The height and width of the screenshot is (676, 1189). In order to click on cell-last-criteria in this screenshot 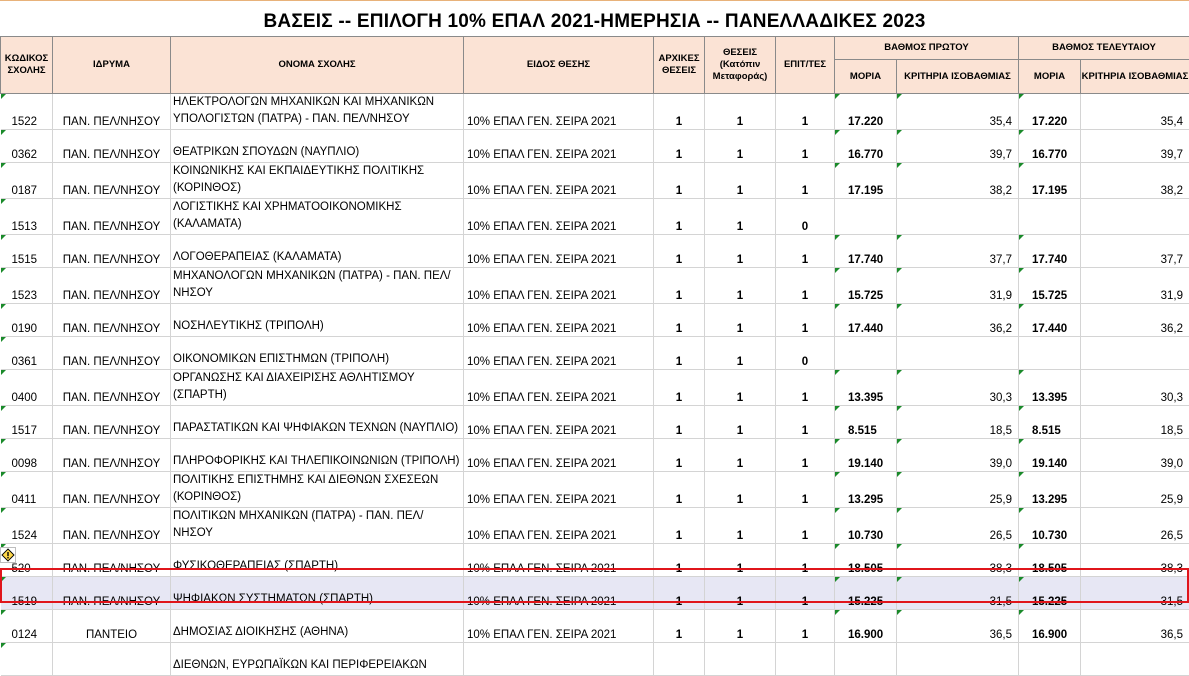, I will do `click(1135, 353)`.